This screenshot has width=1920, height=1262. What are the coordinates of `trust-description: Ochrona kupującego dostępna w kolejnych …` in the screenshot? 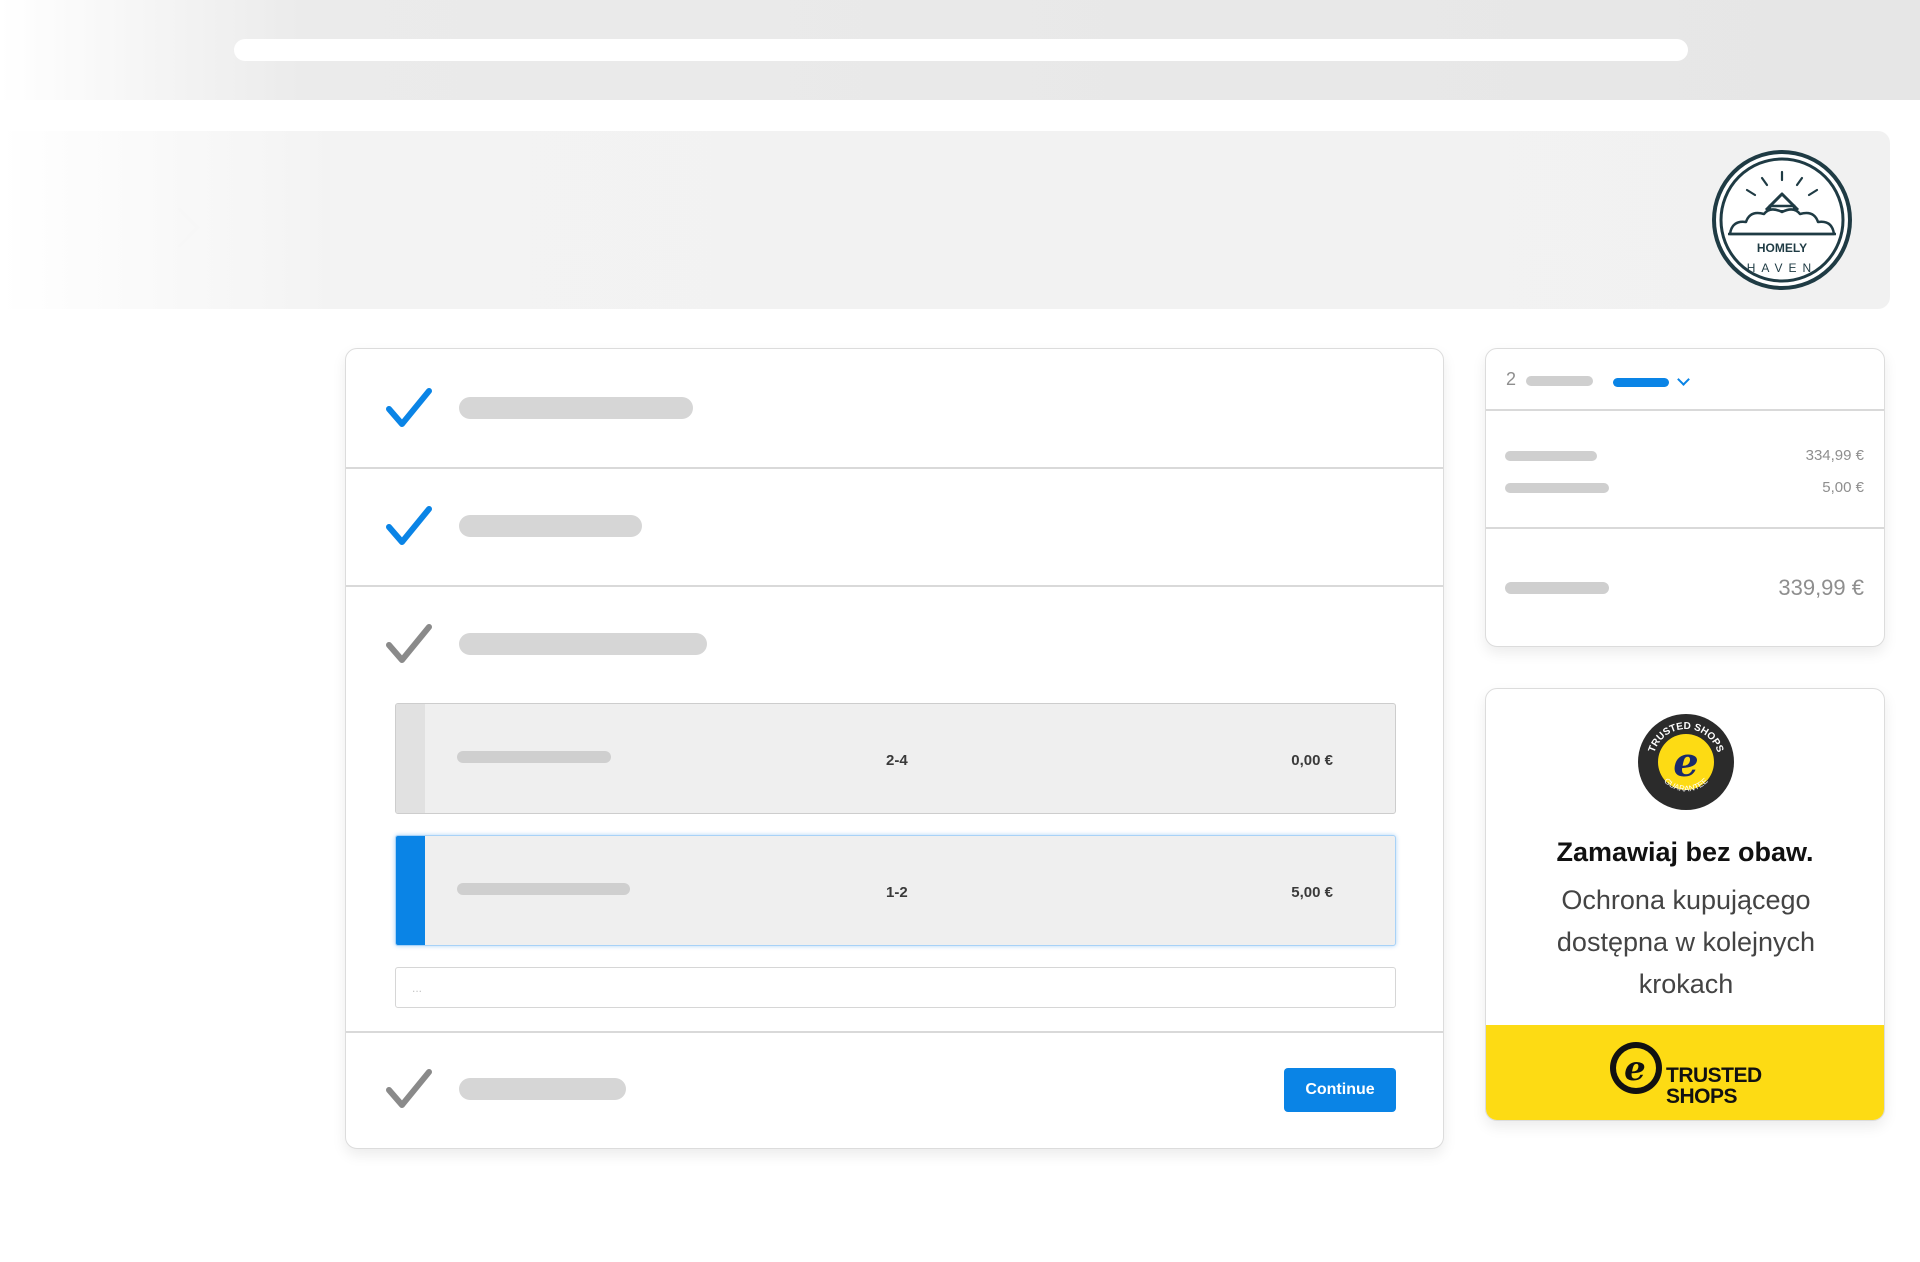 It's located at (1686, 942).